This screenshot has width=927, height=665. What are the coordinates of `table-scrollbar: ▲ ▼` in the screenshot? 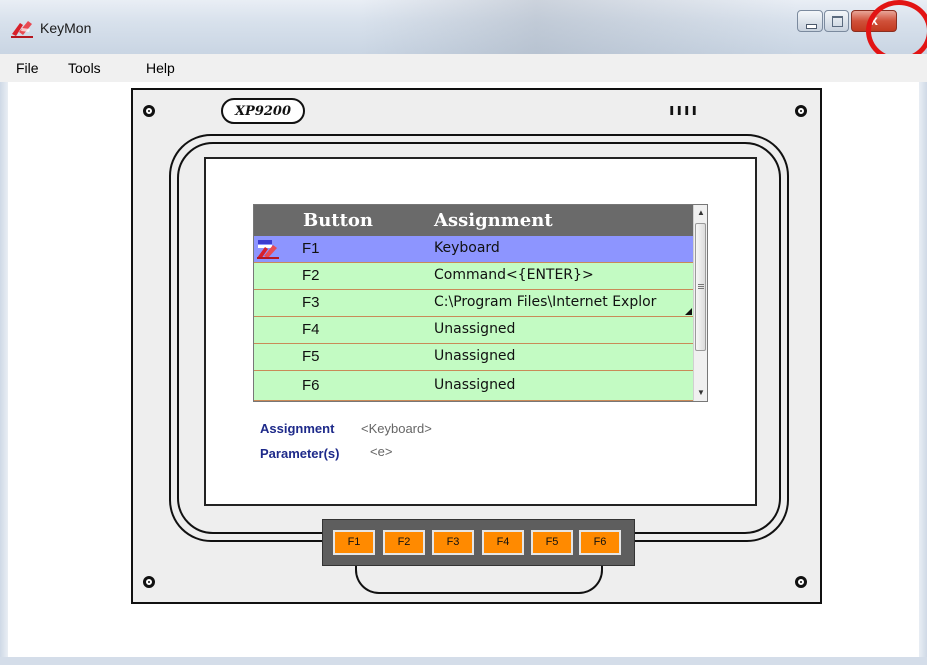 It's located at (700, 303).